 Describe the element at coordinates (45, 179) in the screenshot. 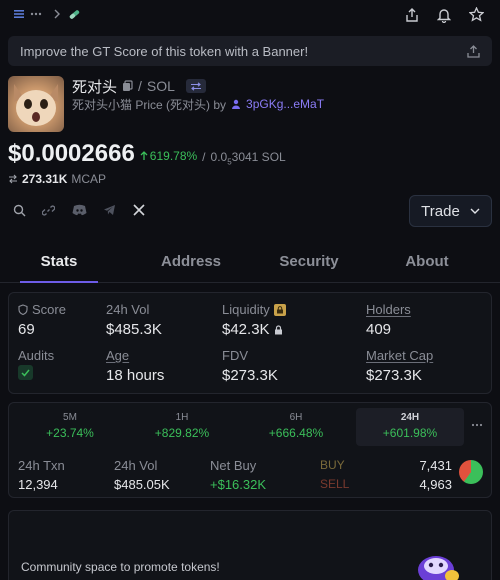

I see `mcap-value: 273.31K` at that location.